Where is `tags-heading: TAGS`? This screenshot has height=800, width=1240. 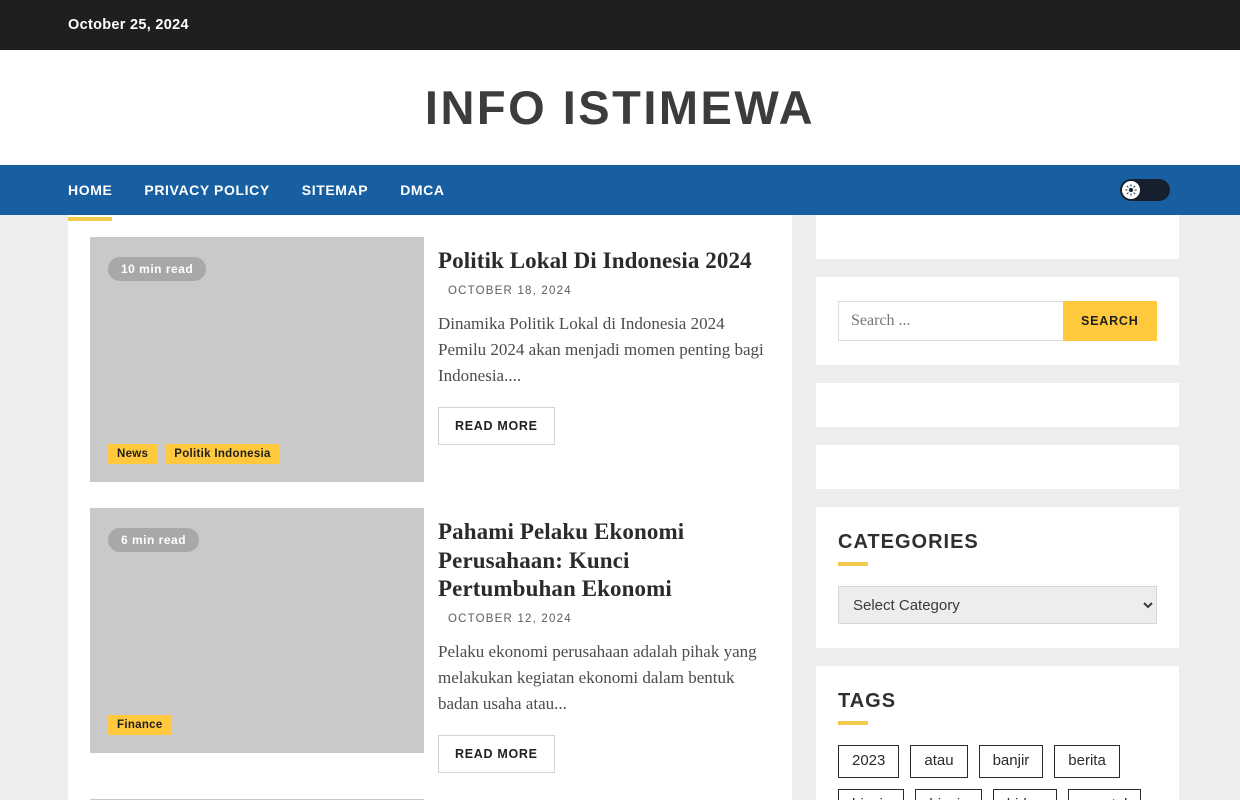
tags-heading: TAGS is located at coordinates (997, 707).